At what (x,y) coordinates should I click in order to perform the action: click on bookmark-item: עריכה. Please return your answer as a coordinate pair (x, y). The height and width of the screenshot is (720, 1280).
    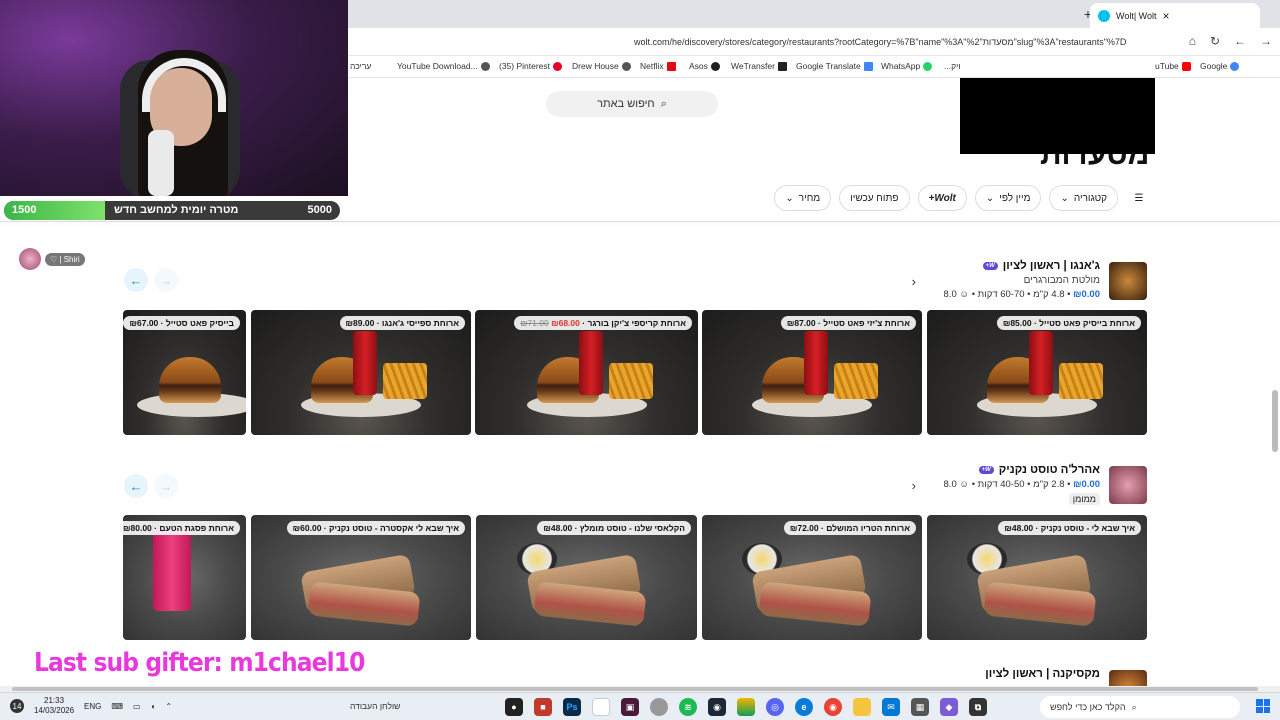
    Looking at the image, I should click on (360, 66).